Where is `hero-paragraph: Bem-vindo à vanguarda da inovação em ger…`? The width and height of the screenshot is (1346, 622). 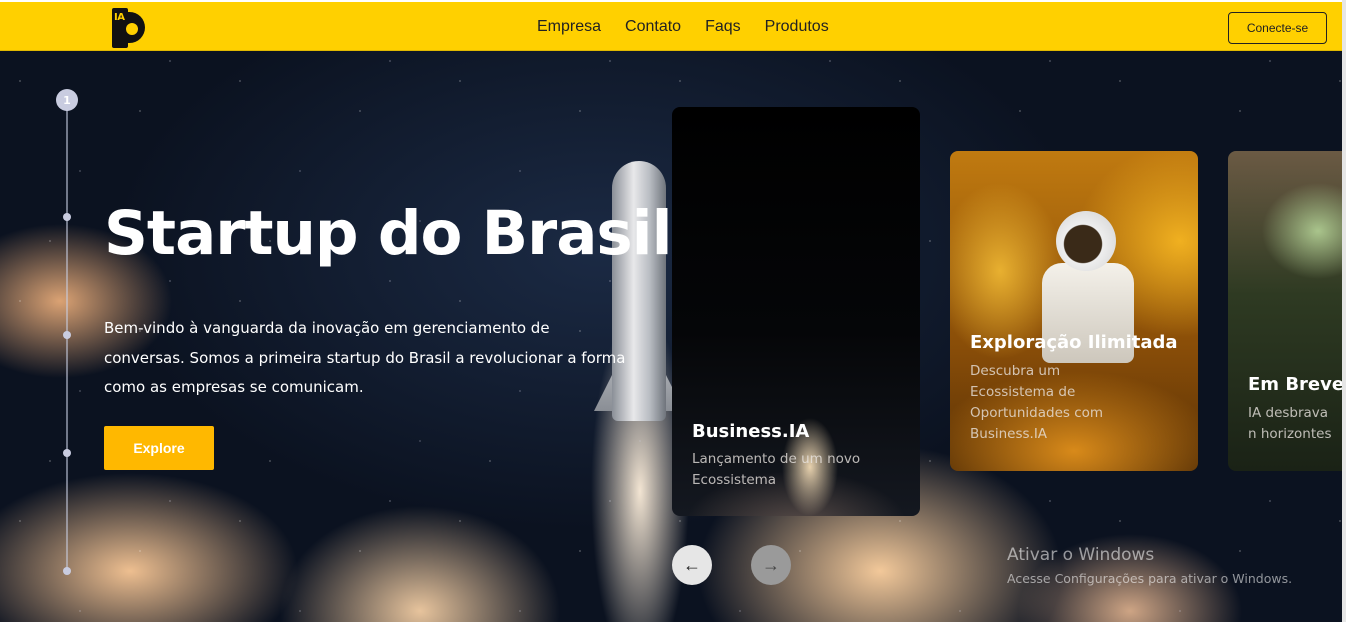
hero-paragraph: Bem-vindo à vanguarda da inovação em ger… is located at coordinates (365, 357).